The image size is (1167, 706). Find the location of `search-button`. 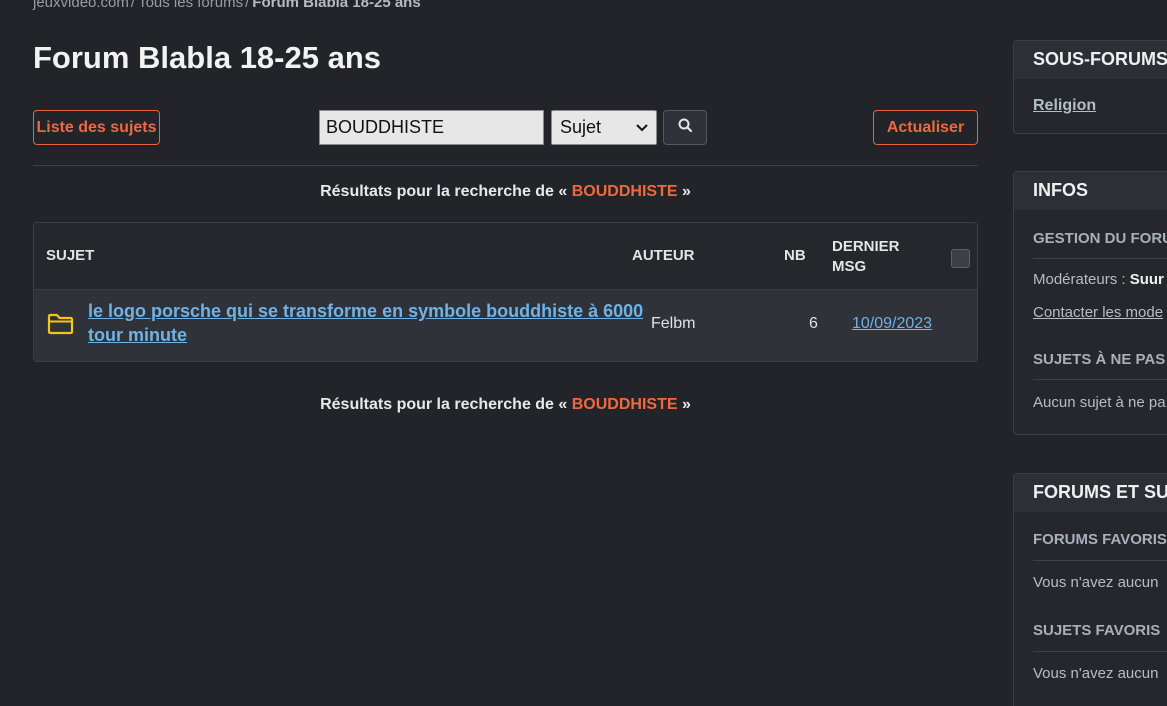

search-button is located at coordinates (685, 127).